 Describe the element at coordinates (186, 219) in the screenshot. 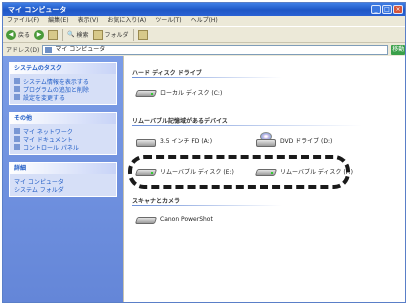

I see `device-label: Canon PowerShot` at that location.